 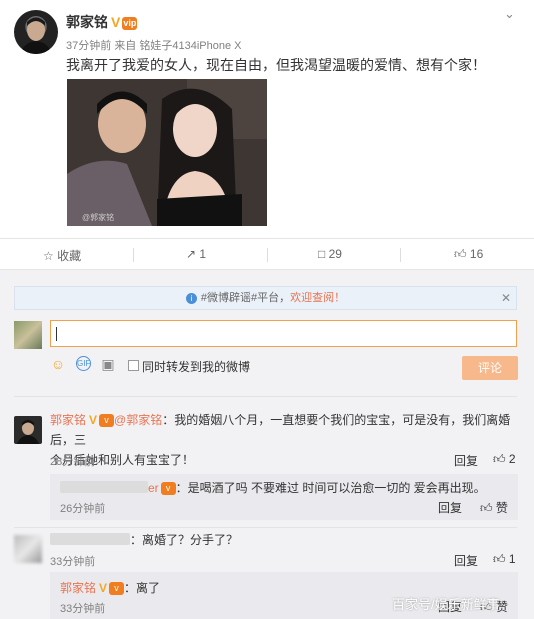 I want to click on rumor-notice: i #微博辟谣#平台，欢迎查阅！, so click(x=265, y=298).